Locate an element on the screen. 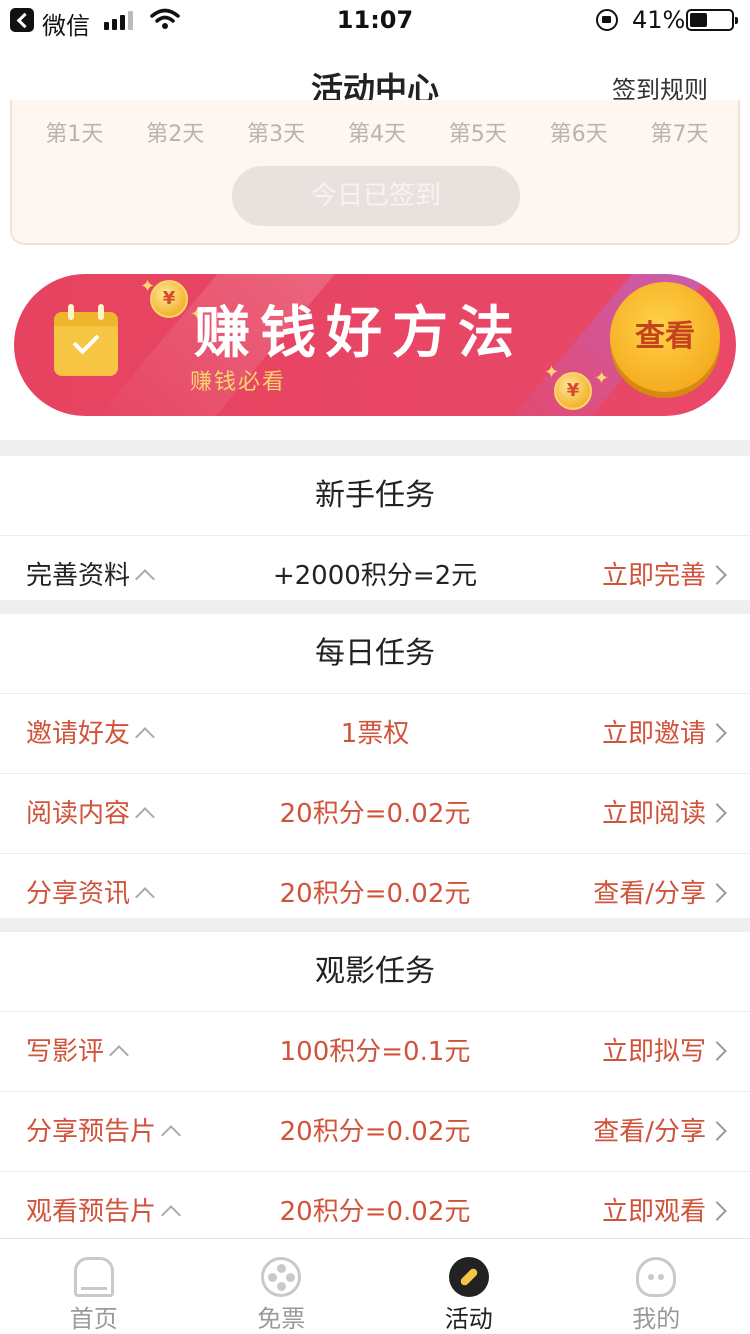 The height and width of the screenshot is (1334, 750). newbie-tasks-section: 新手任务 完善资料 +2000积分=2元 立即完善 is located at coordinates (375, 536).